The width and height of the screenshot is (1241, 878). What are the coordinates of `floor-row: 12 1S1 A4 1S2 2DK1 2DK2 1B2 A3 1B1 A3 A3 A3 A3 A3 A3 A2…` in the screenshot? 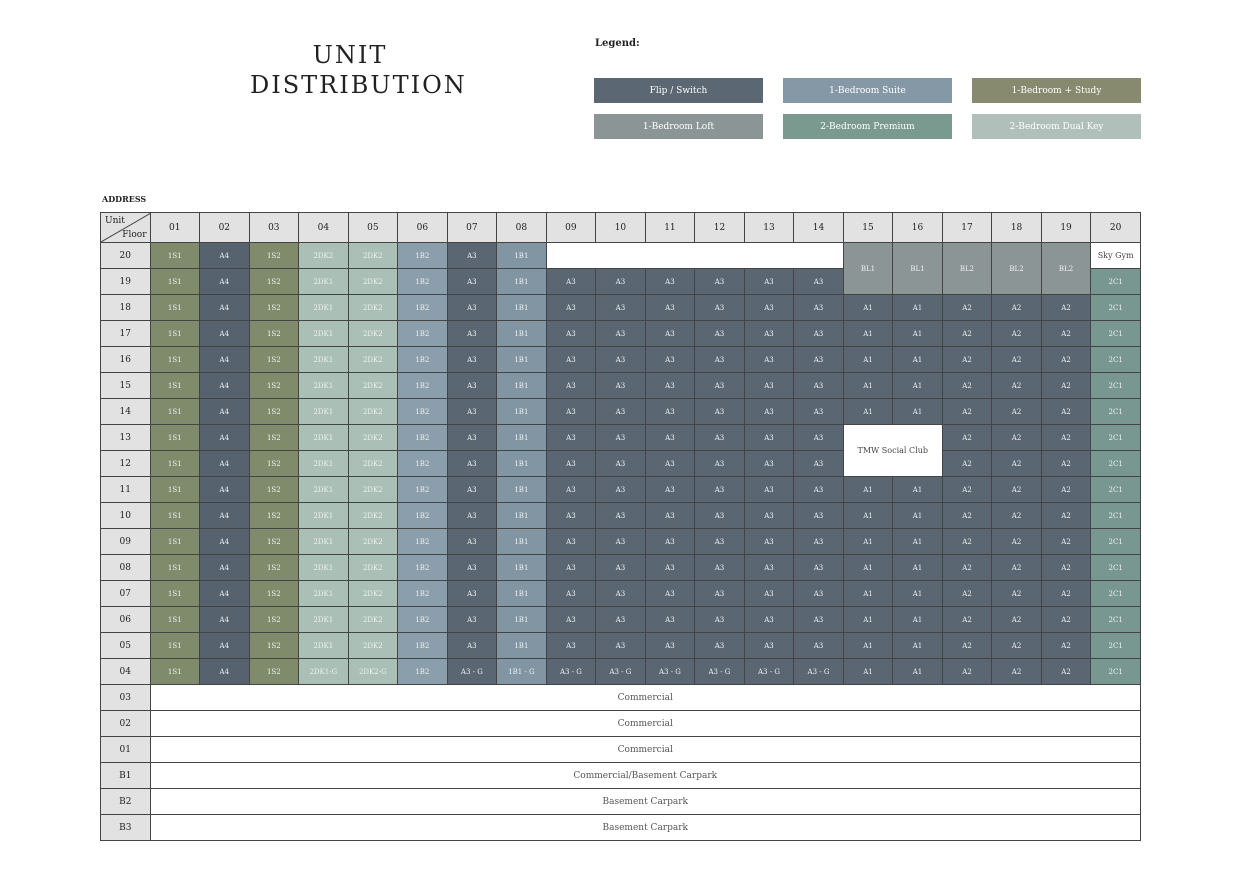 It's located at (620, 463).